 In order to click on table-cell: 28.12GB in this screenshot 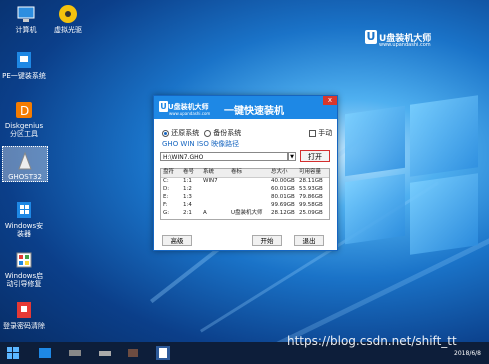, I will do `click(283, 213)`.